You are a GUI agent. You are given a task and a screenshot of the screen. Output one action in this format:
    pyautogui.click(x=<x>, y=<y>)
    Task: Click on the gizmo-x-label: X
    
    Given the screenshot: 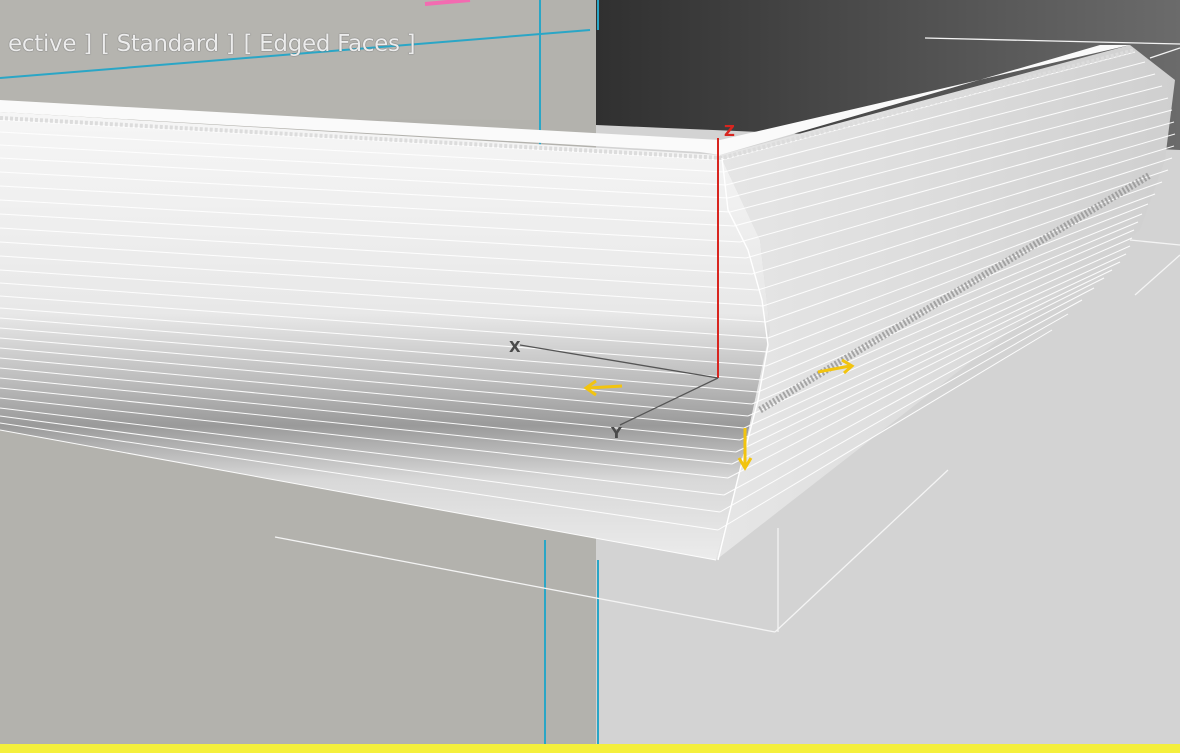 What is the action you would take?
    pyautogui.click(x=515, y=347)
    